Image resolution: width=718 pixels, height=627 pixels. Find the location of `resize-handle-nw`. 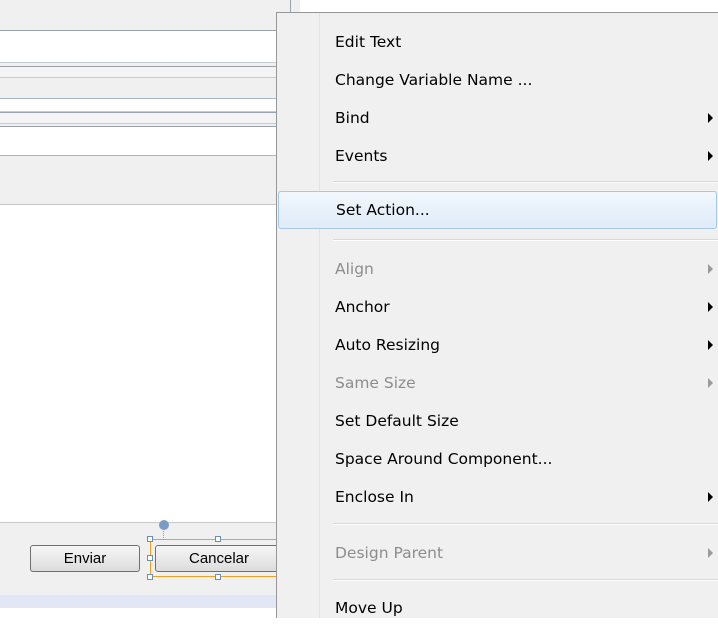

resize-handle-nw is located at coordinates (150, 539).